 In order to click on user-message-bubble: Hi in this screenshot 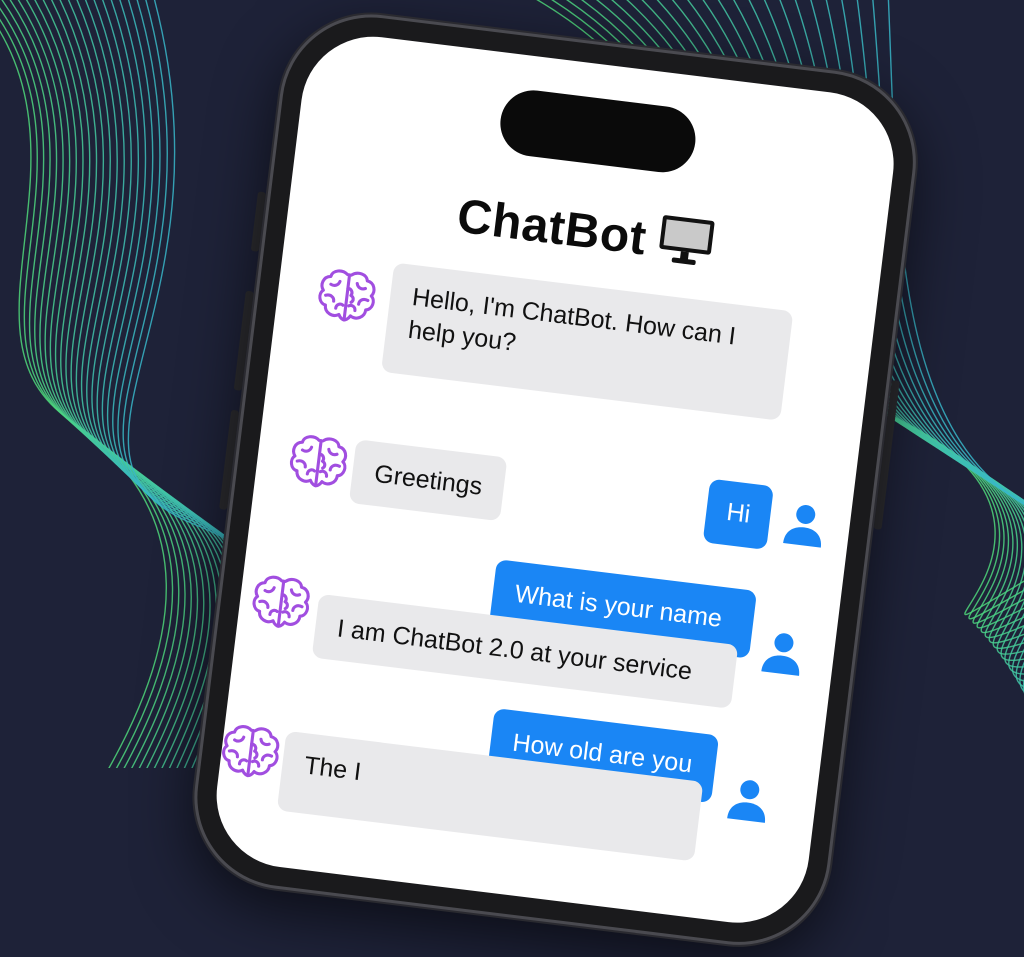, I will do `click(738, 514)`.